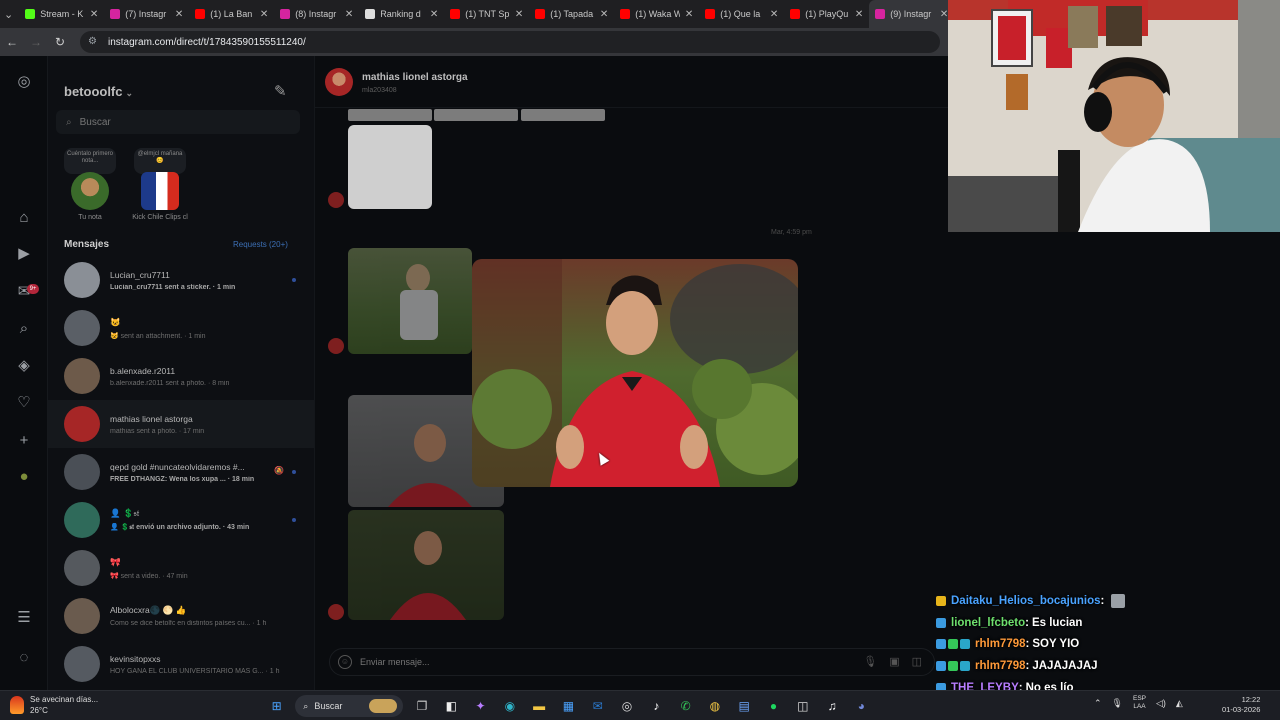 Image resolution: width=1280 pixels, height=720 pixels. What do you see at coordinates (831, 706) in the screenshot?
I see `tiktok-icon: ♫` at bounding box center [831, 706].